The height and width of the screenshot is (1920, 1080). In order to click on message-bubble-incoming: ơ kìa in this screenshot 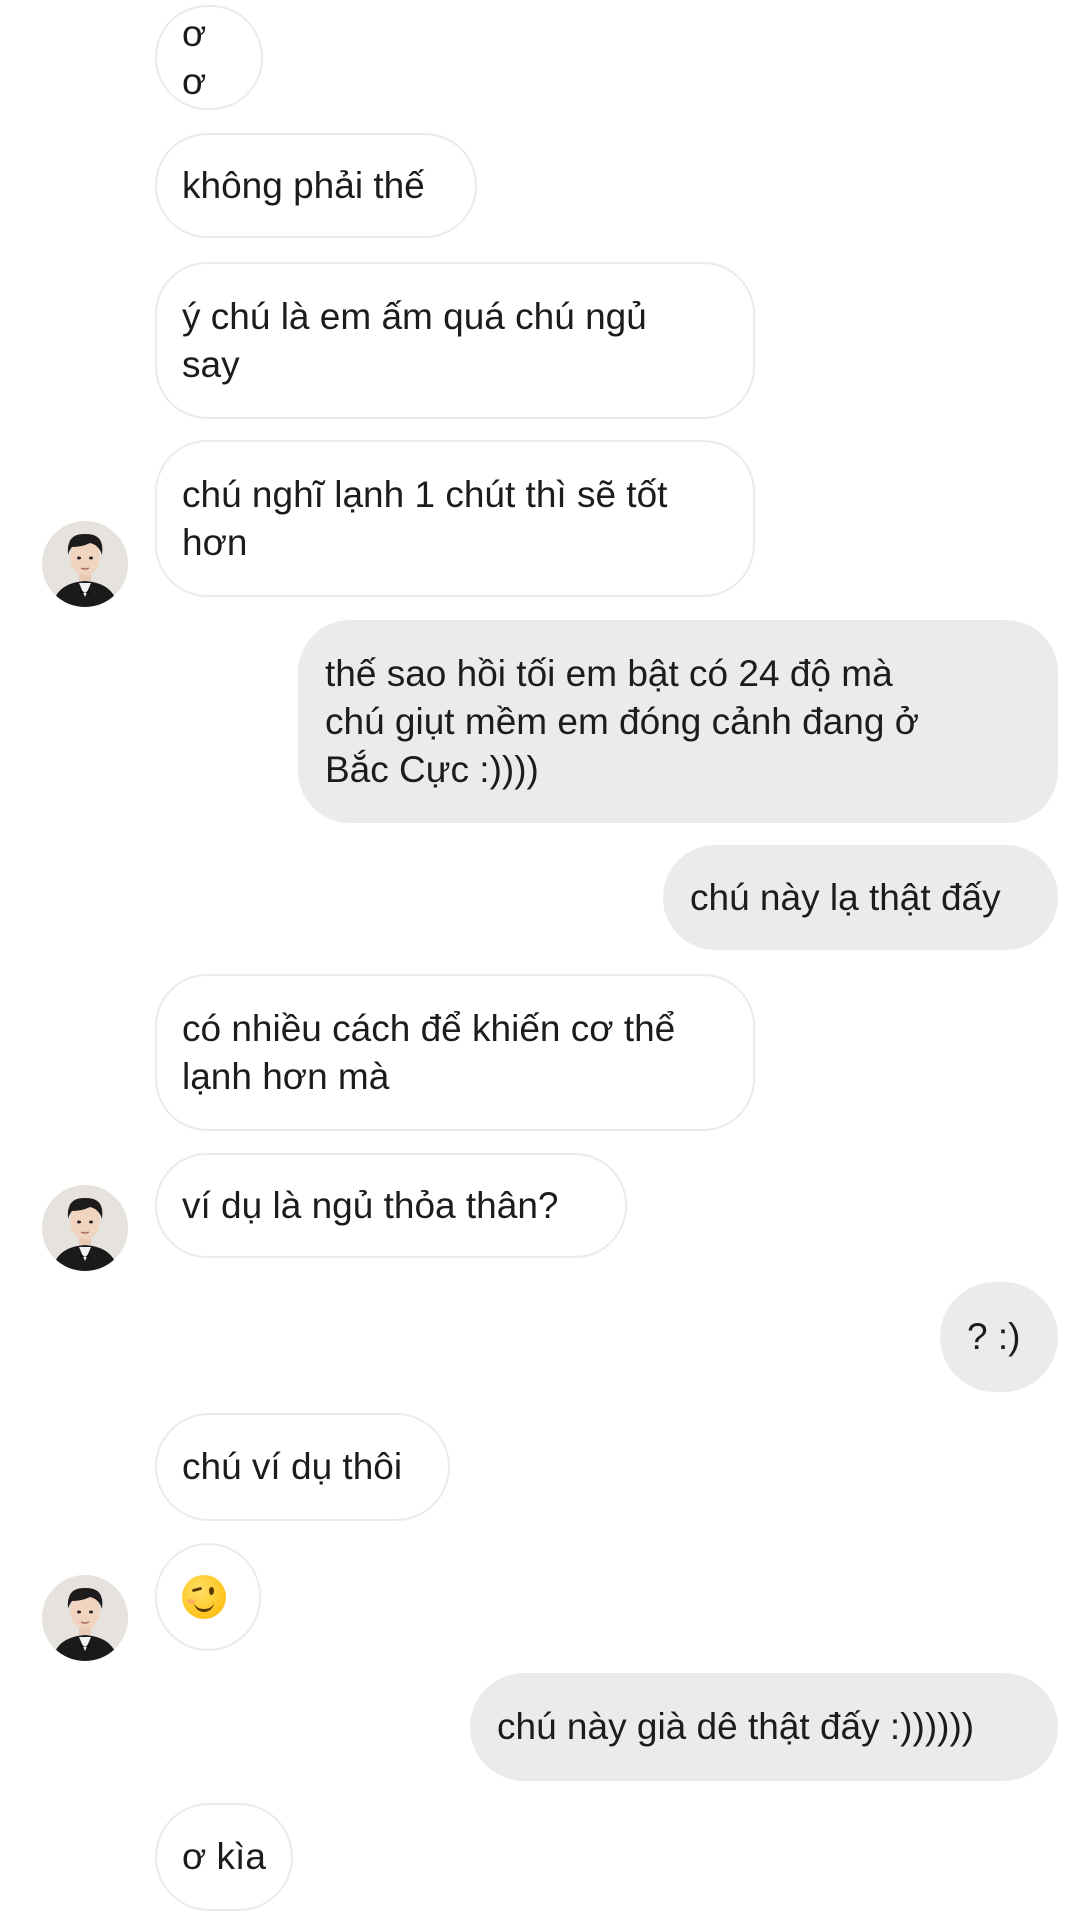, I will do `click(224, 1857)`.